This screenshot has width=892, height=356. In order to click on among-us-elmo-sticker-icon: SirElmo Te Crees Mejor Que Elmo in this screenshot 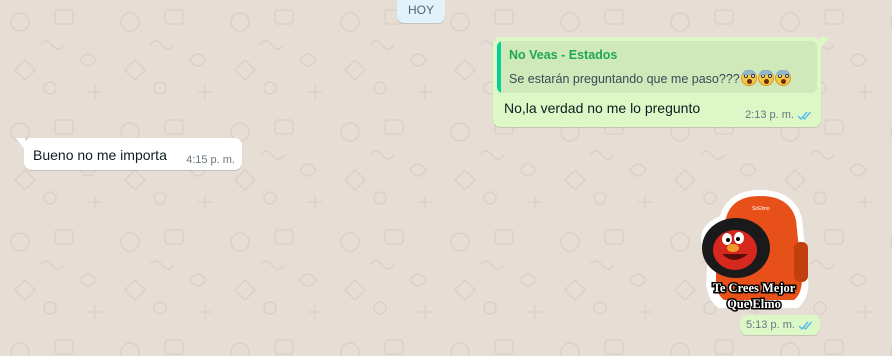, I will do `click(754, 251)`.